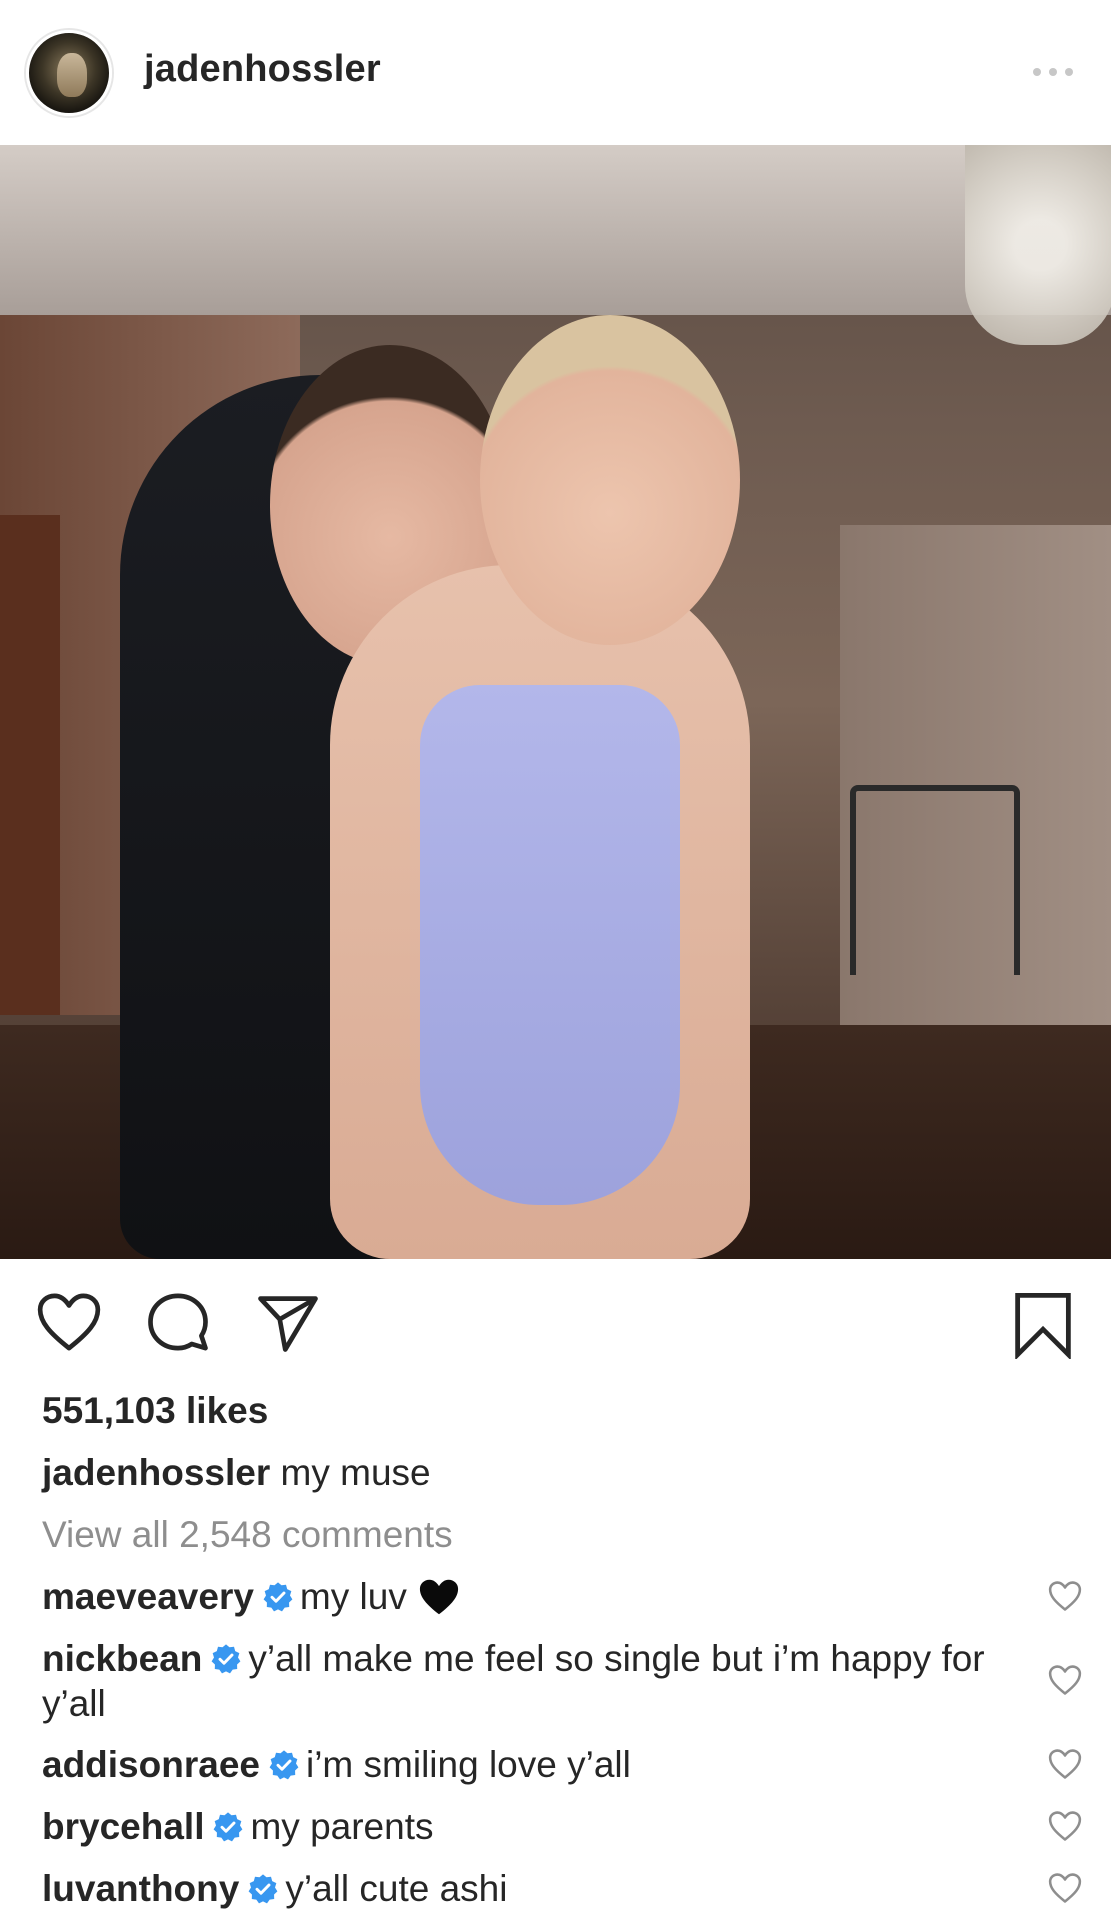 This screenshot has width=1111, height=1920. Describe the element at coordinates (935, 880) in the screenshot. I see `photo-bed-frame` at that location.